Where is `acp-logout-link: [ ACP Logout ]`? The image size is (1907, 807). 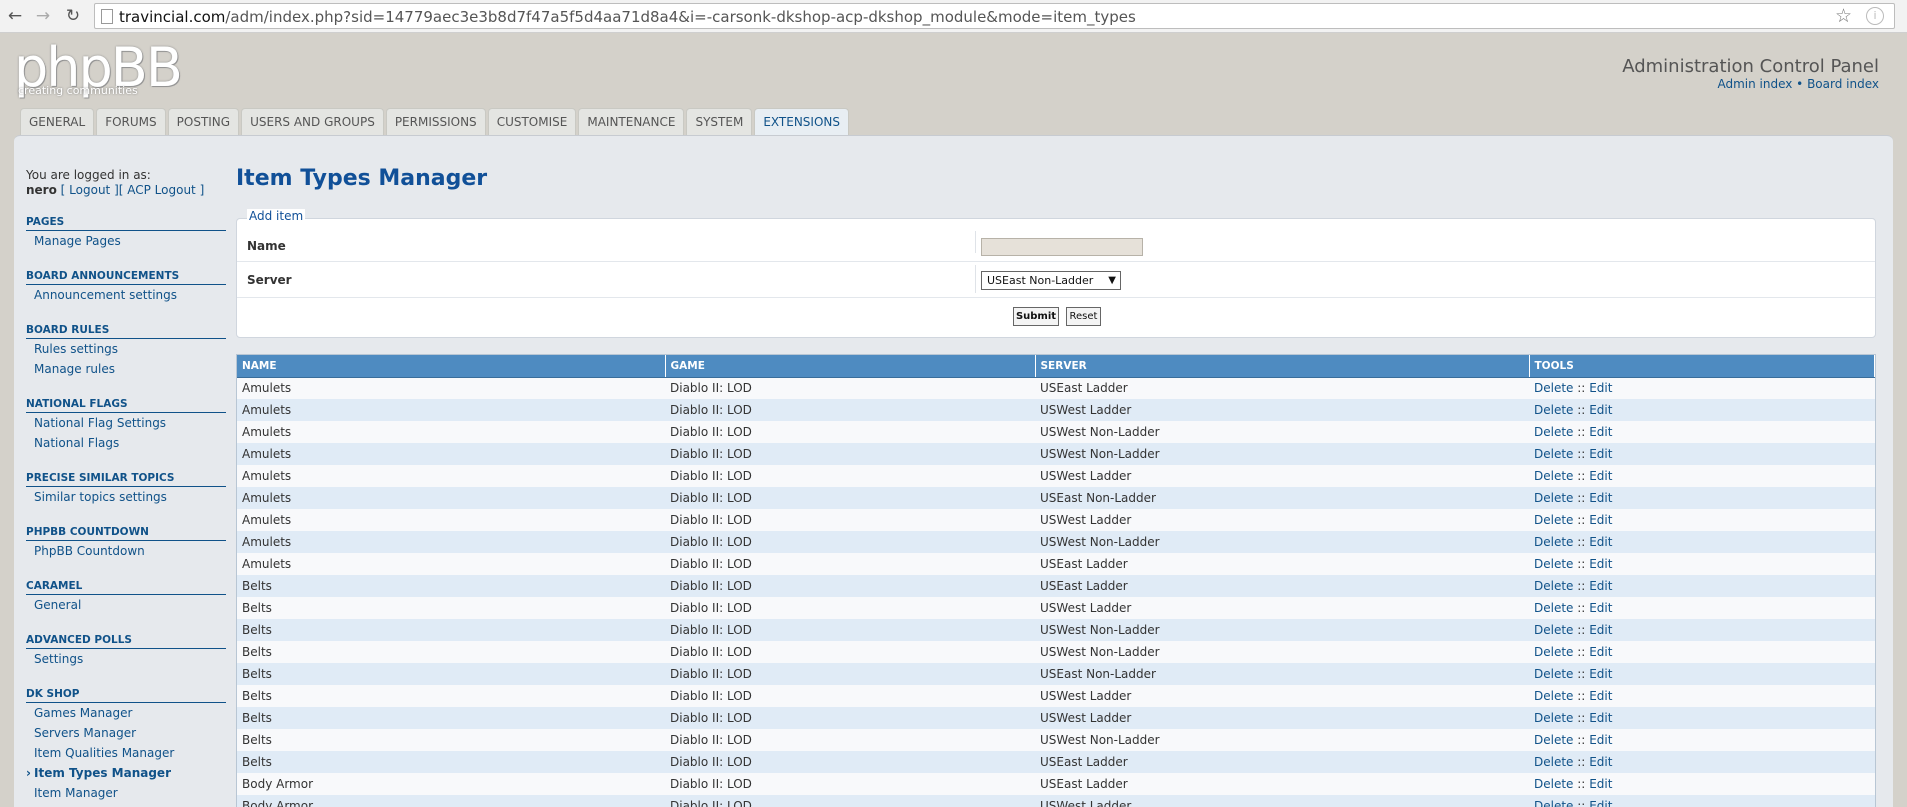 acp-logout-link: [ ACP Logout ] is located at coordinates (162, 190).